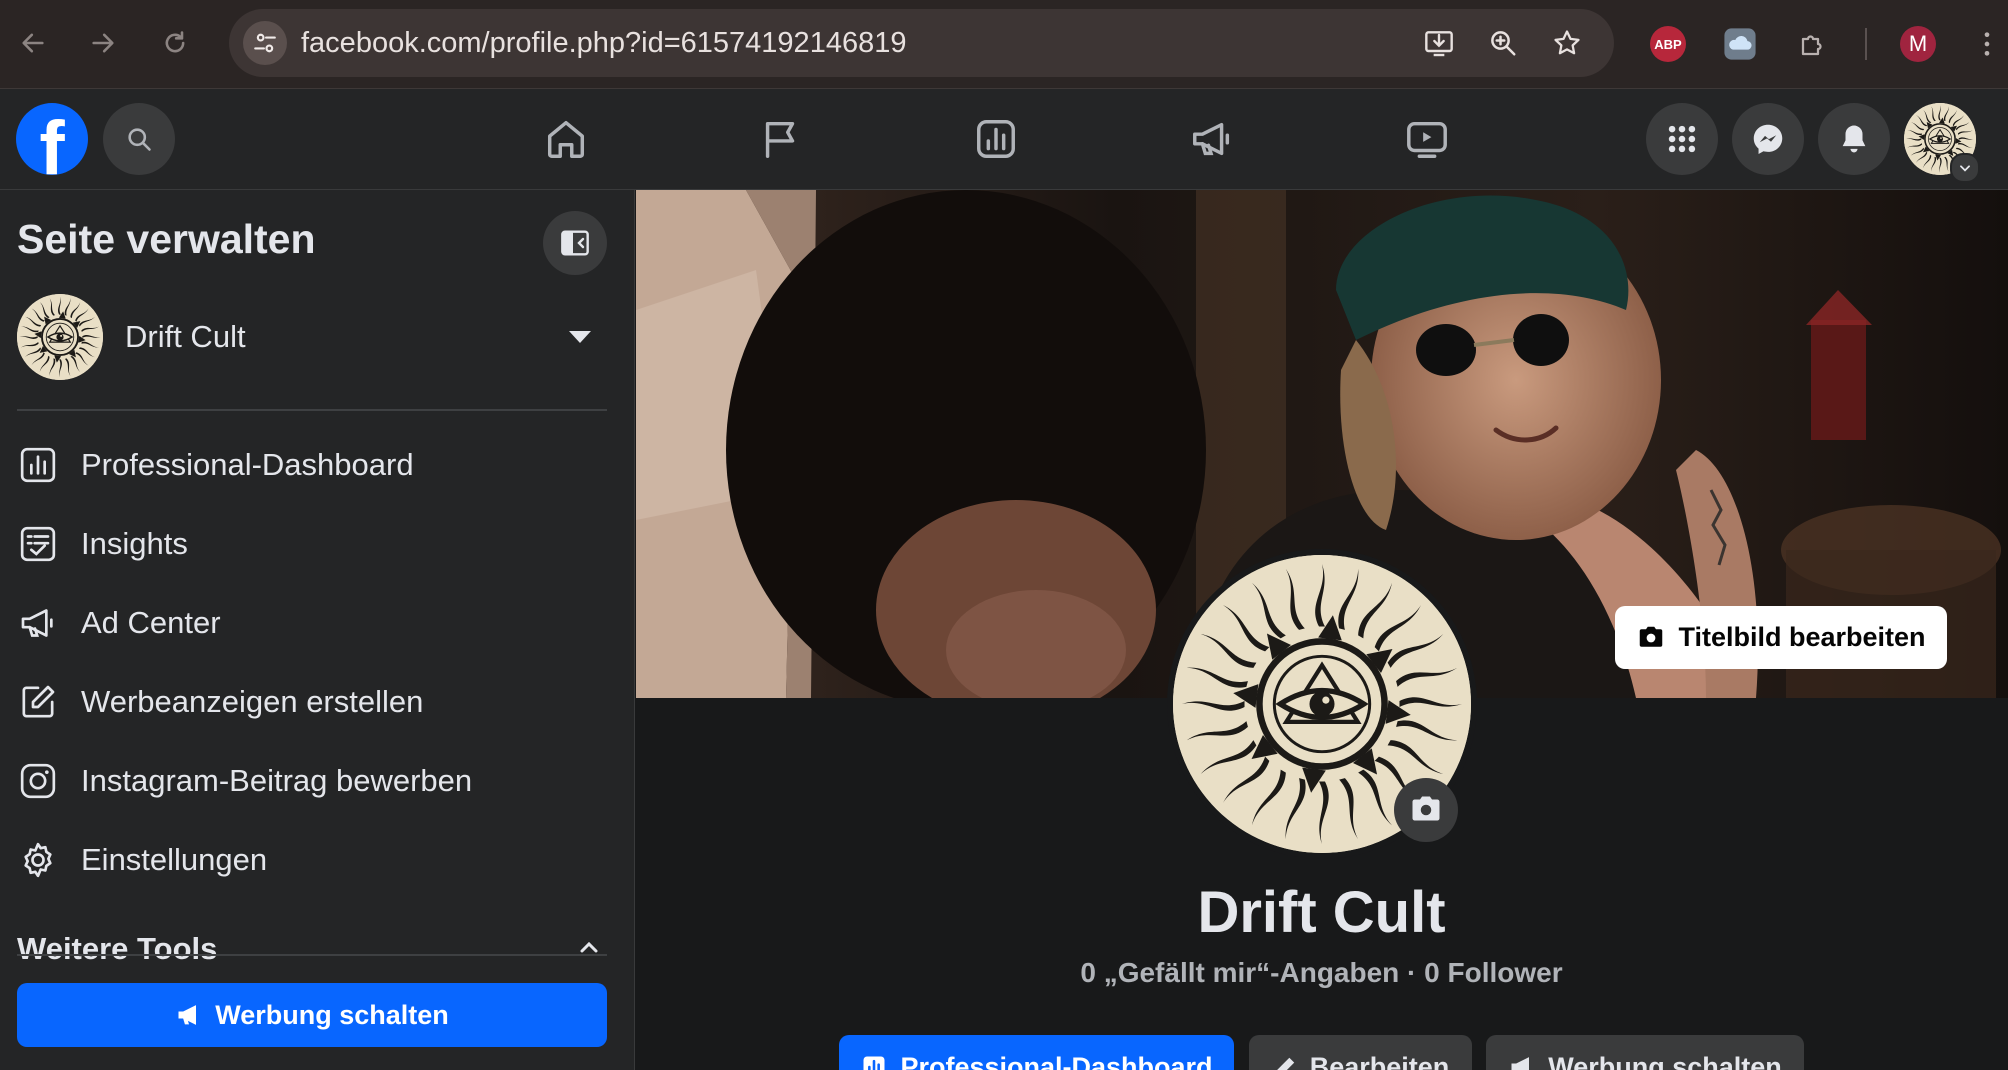  I want to click on tune-icon, so click(265, 43).